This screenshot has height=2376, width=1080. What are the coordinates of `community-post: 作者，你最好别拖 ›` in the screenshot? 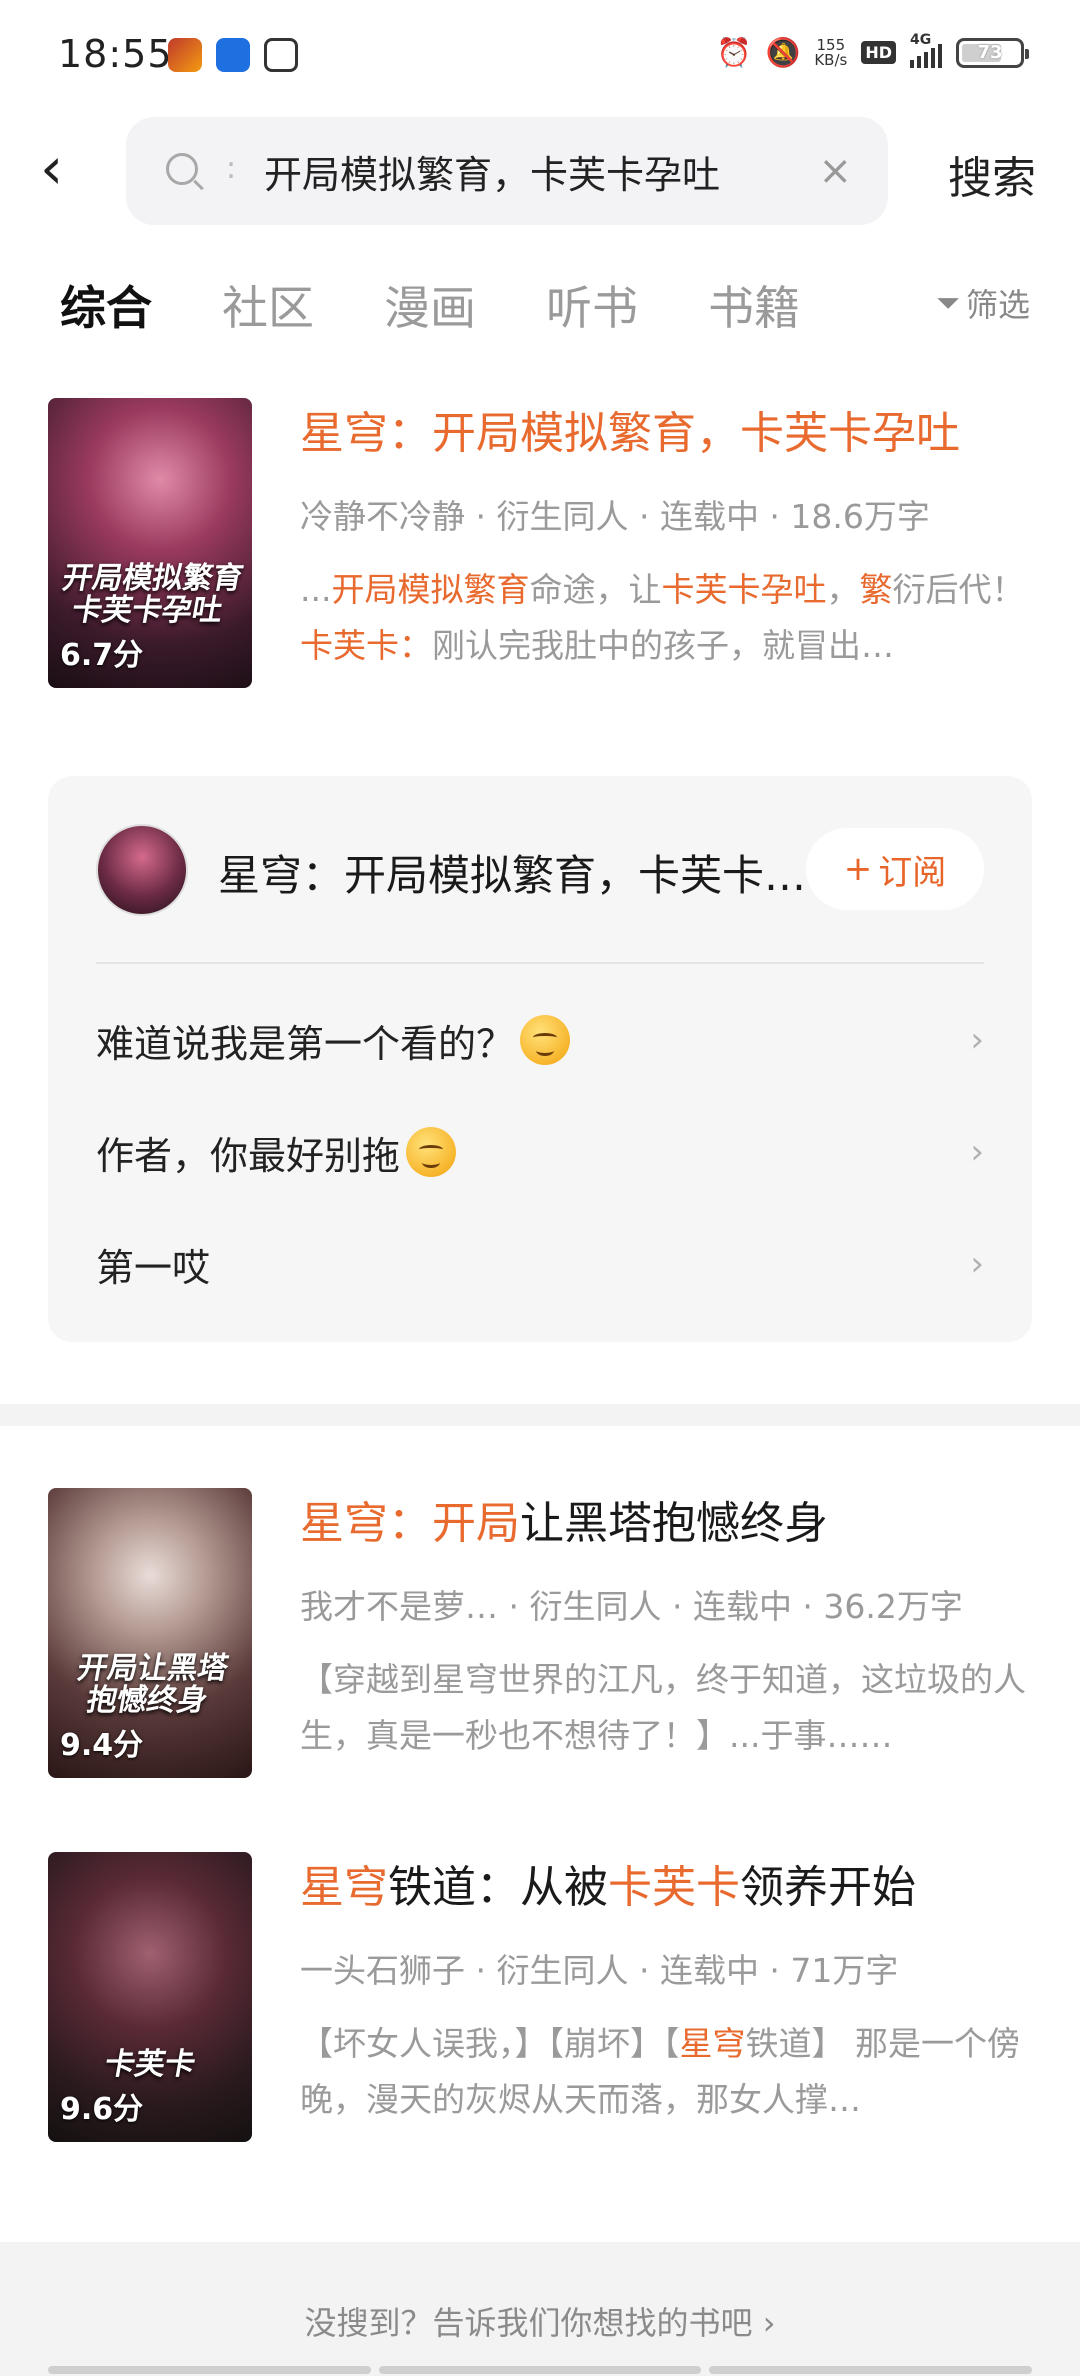 It's located at (540, 1152).